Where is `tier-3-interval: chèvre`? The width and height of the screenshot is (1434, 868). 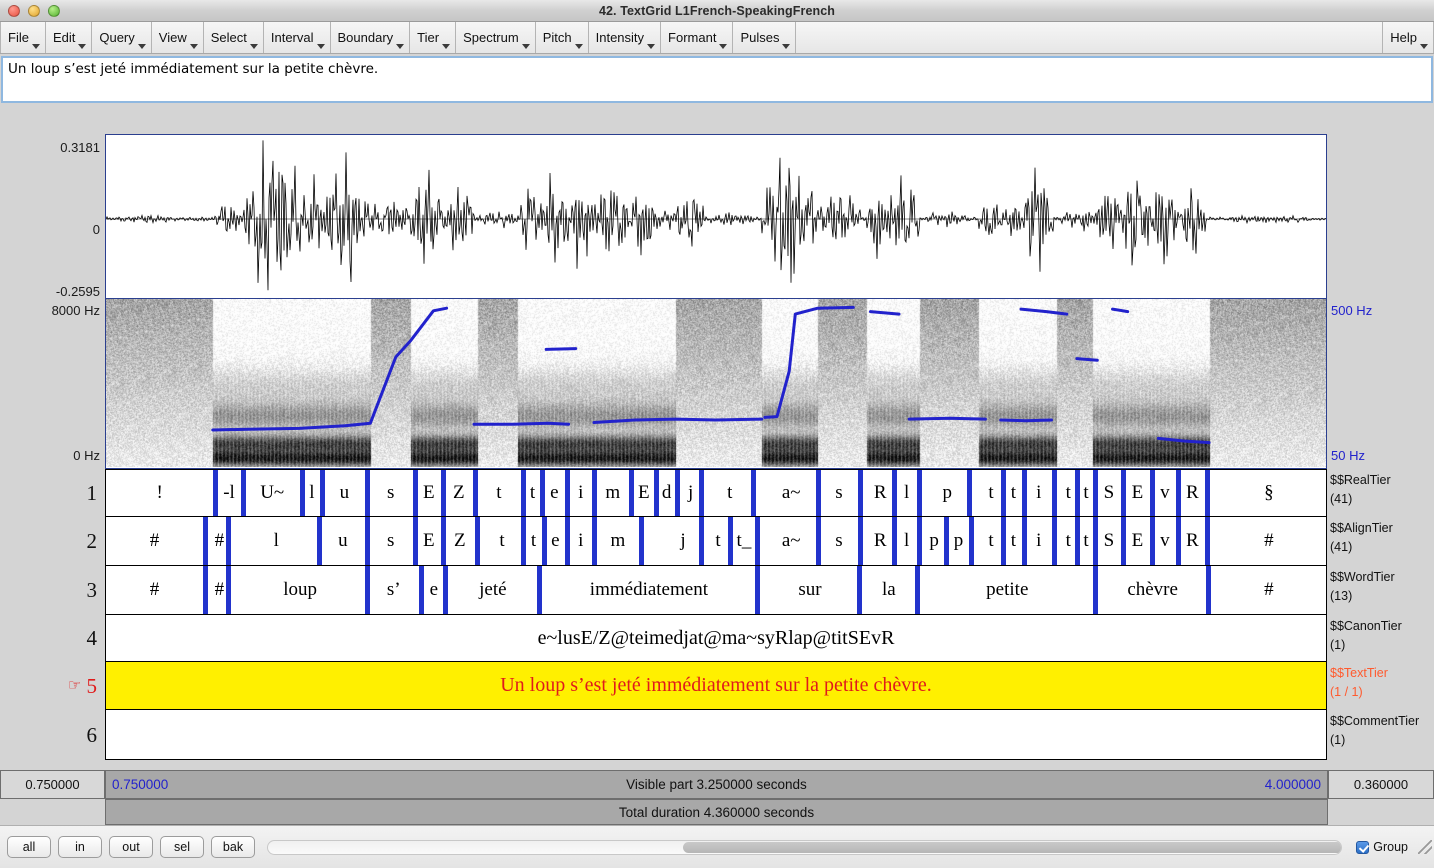
tier-3-interval: chèvre is located at coordinates (1153, 590).